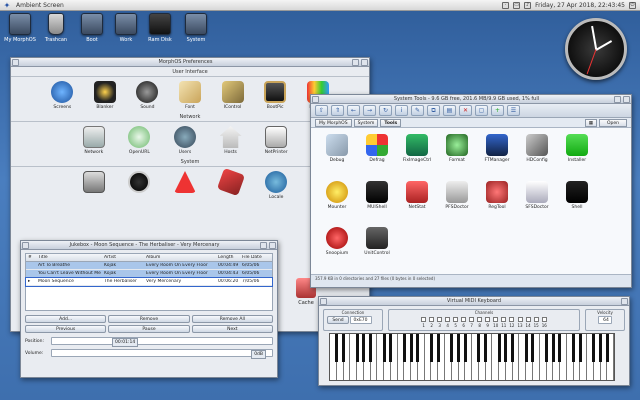 This screenshot has height=400, width=640. I want to click on crumb-my-morphos: My MorphOS, so click(333, 122).